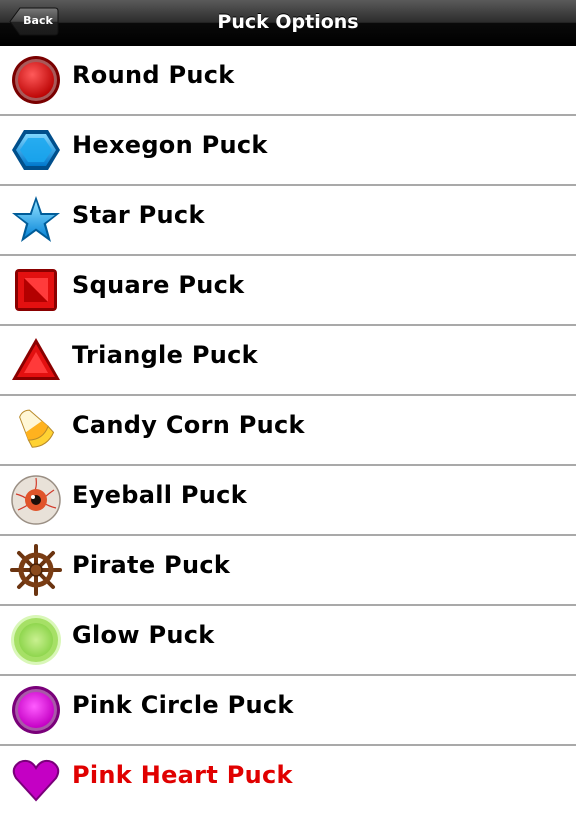  I want to click on star-puck-icon, so click(36, 219).